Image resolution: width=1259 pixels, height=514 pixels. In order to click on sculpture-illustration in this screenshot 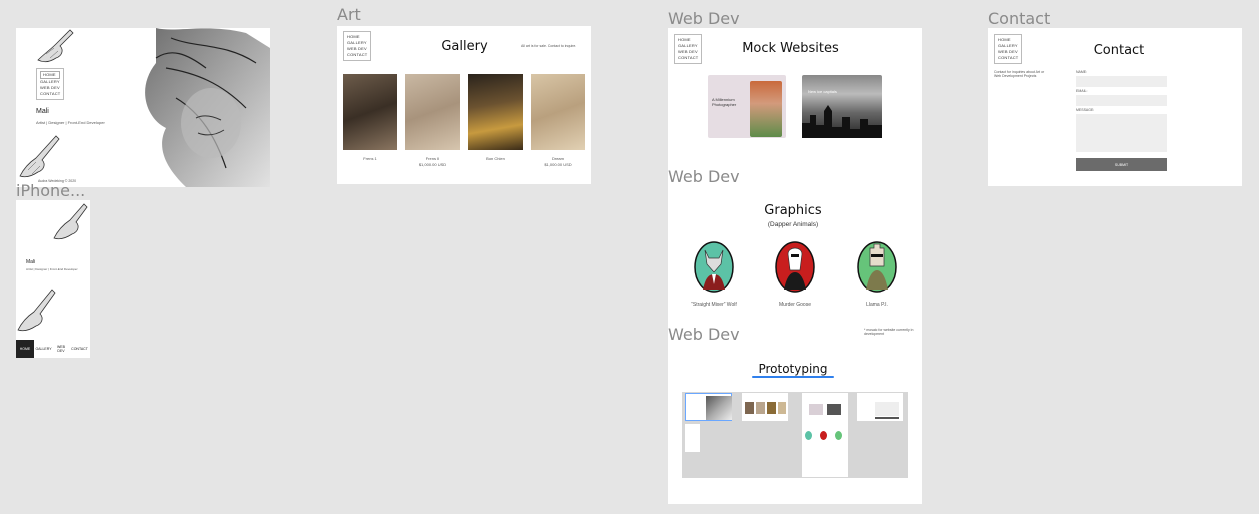, I will do `click(207, 107)`.